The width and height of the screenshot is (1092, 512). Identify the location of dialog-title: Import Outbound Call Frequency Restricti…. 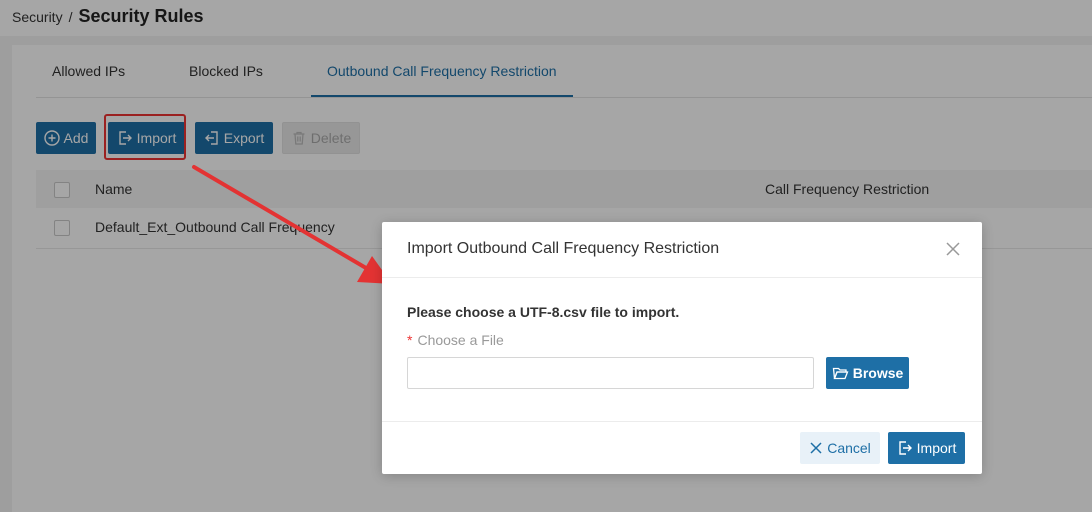
(563, 248).